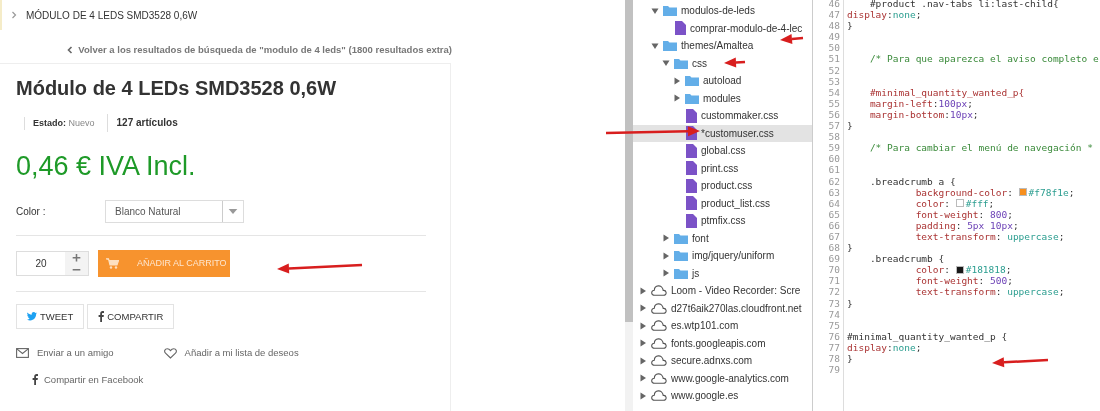  I want to click on tree-item: modulos-de-leds, so click(722, 11).